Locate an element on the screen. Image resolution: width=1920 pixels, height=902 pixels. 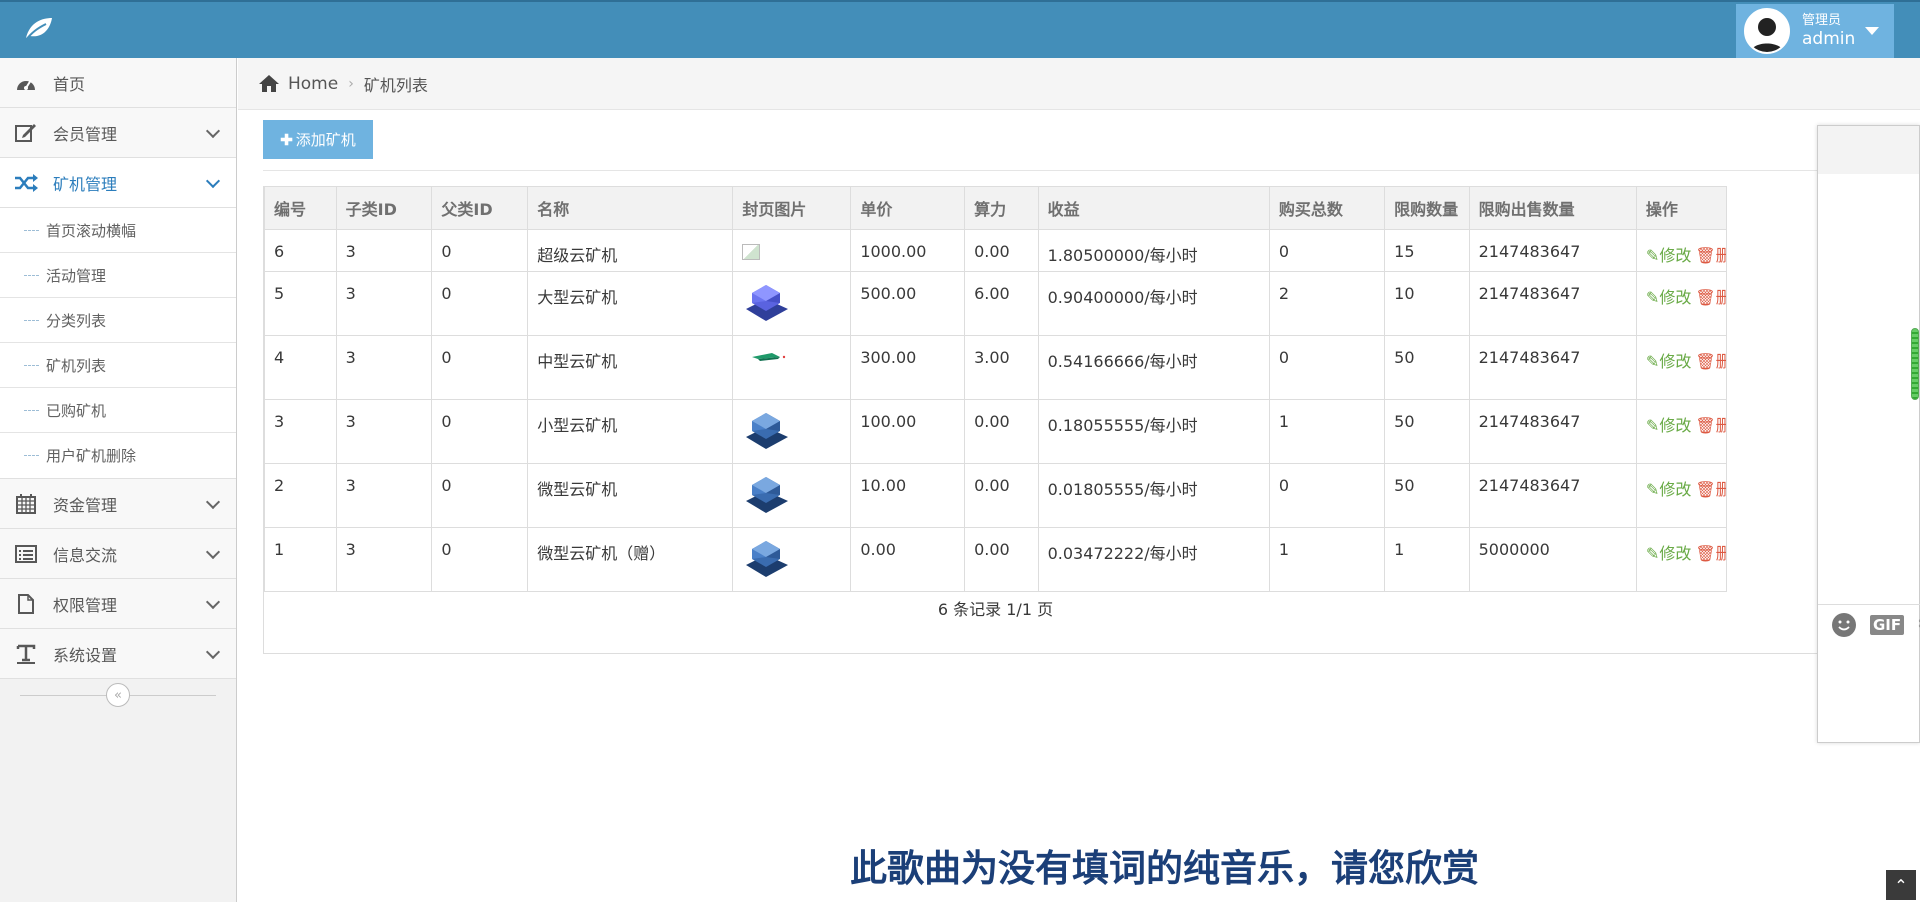
caret-down-icon is located at coordinates (1872, 31).